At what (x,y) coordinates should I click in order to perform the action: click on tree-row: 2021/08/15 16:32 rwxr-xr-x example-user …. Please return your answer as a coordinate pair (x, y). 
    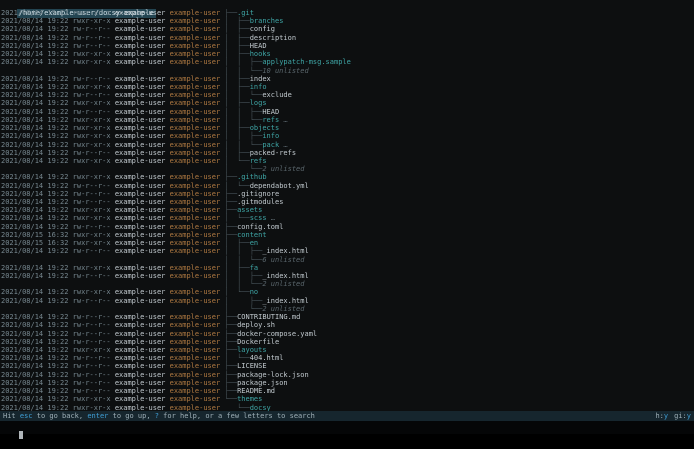
    Looking at the image, I should click on (347, 235).